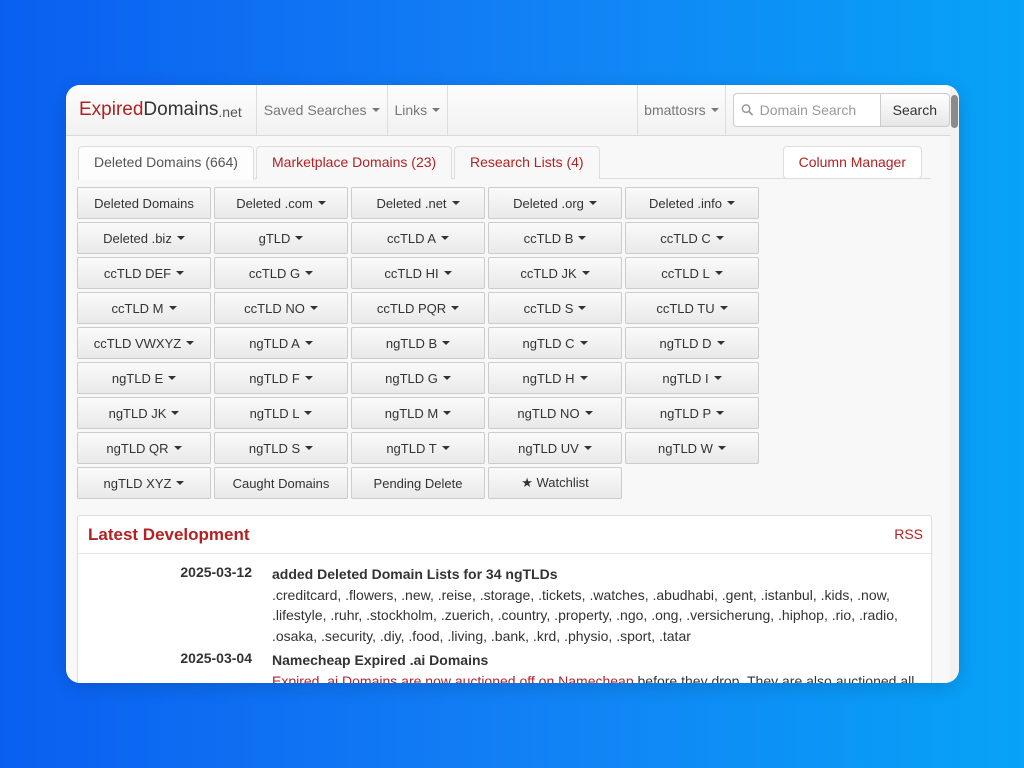 This screenshot has height=768, width=1024. I want to click on tld-button-deleted-info: Deleted .info, so click(692, 203).